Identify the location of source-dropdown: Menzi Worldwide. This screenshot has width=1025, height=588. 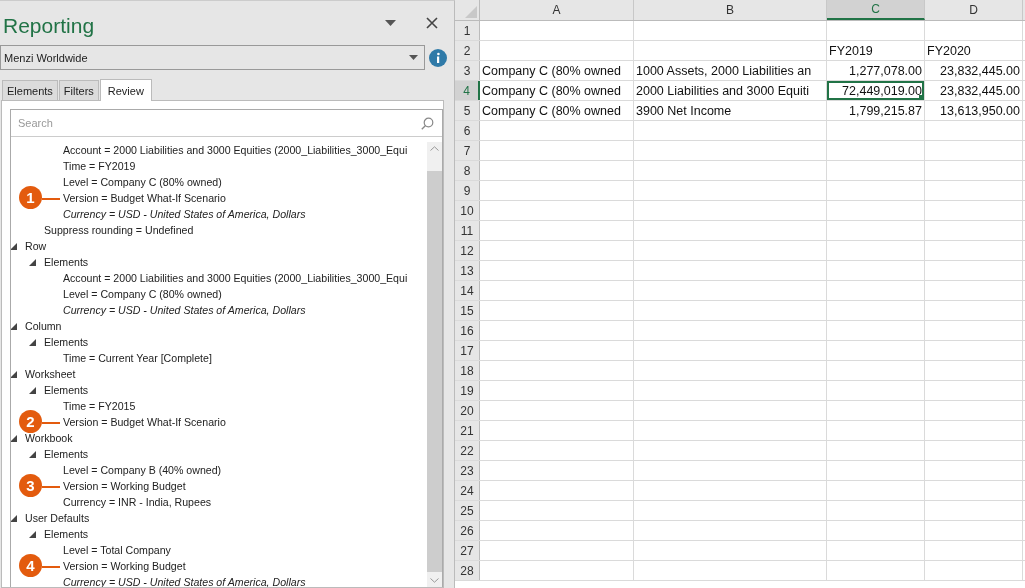
(212, 57).